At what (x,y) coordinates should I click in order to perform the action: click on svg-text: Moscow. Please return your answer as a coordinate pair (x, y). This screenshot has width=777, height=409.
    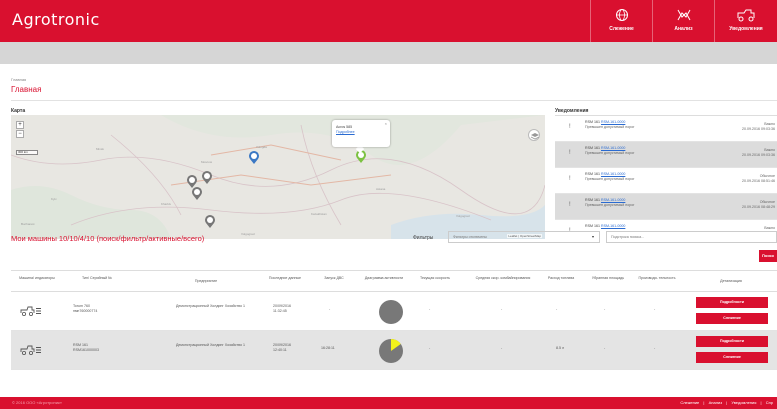
    Looking at the image, I should click on (207, 162).